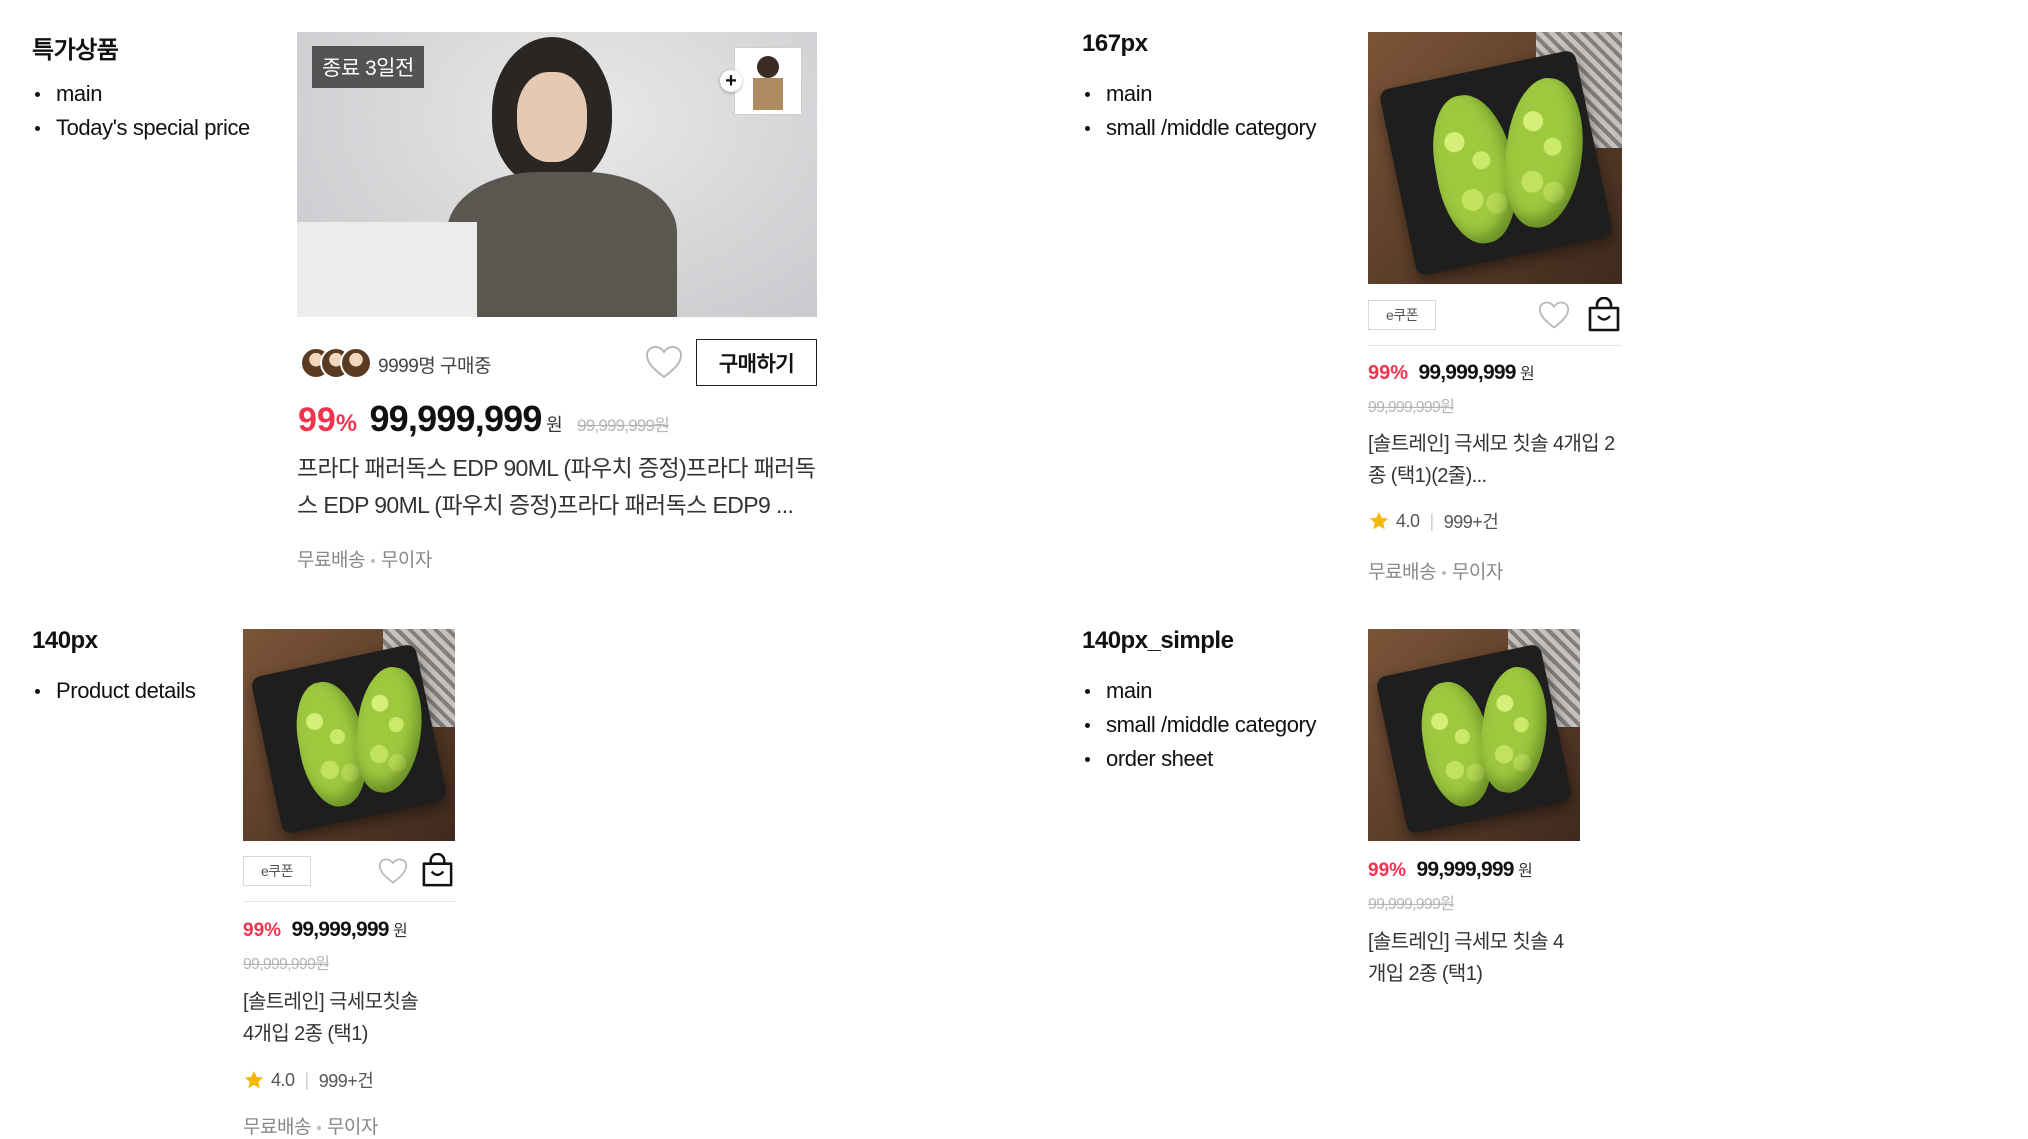  I want to click on thumb-figure-body, so click(768, 94).